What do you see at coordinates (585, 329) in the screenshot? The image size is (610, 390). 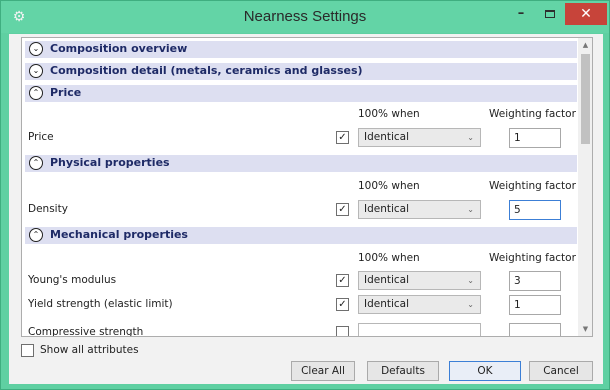 I see `scroll-down-icon: ▼` at bounding box center [585, 329].